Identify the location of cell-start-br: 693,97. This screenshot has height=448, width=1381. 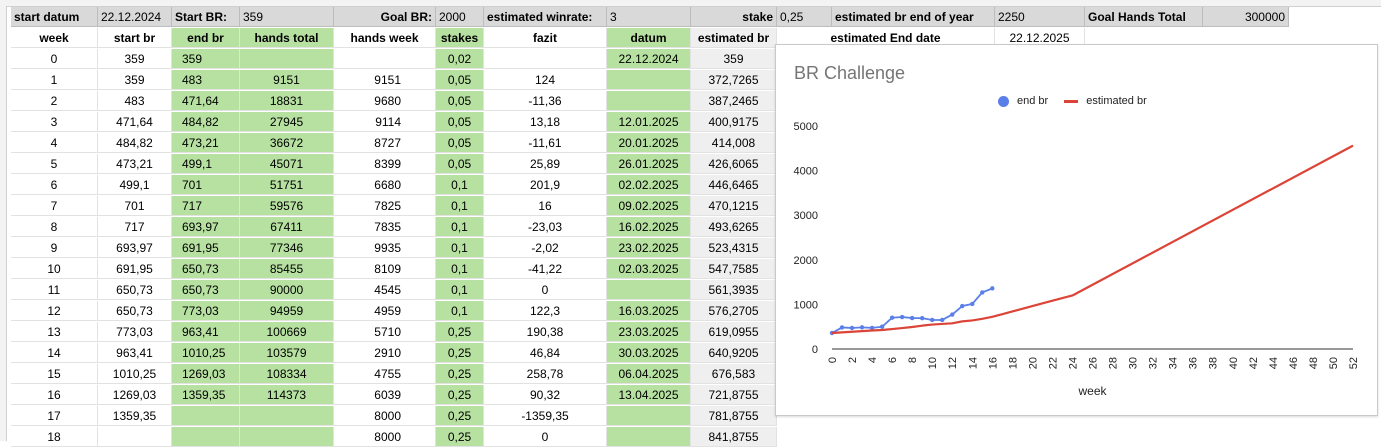
(135, 248).